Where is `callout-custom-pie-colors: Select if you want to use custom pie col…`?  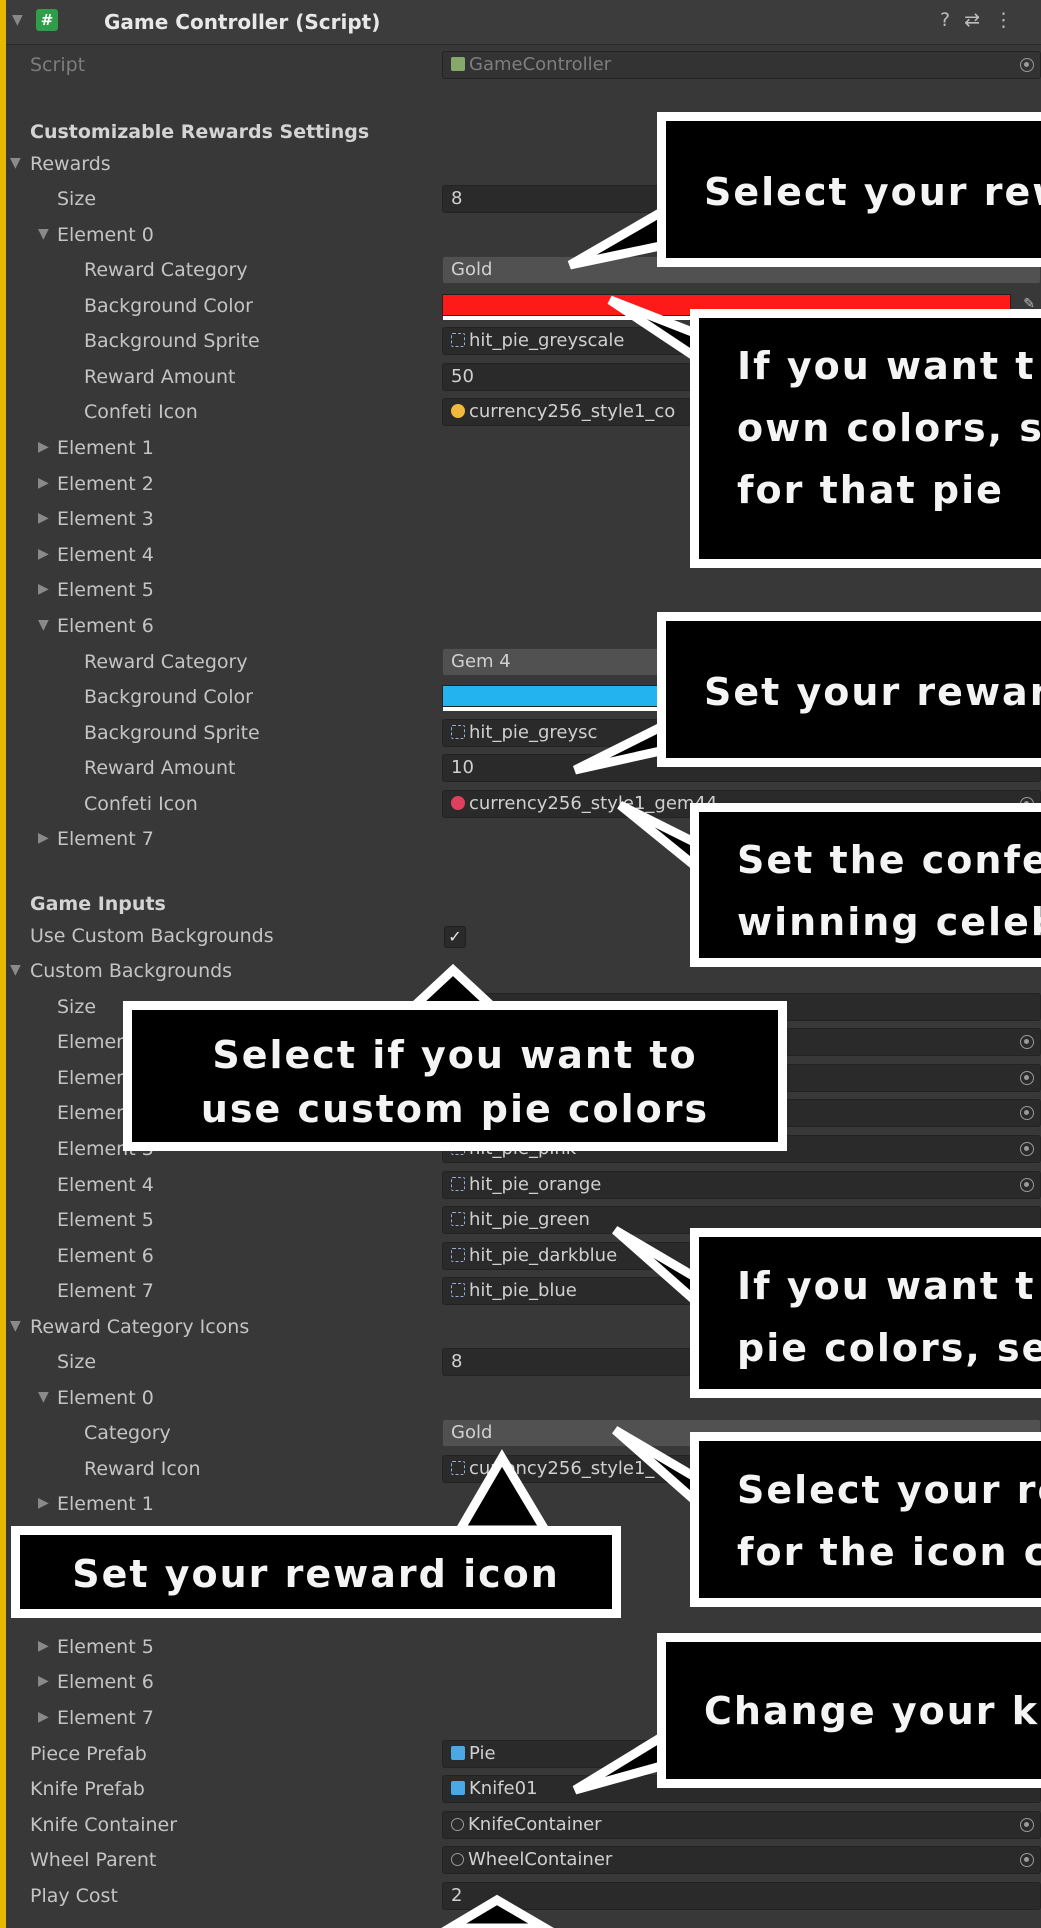
callout-custom-pie-colors: Select if you want to use custom pie col… is located at coordinates (455, 1076).